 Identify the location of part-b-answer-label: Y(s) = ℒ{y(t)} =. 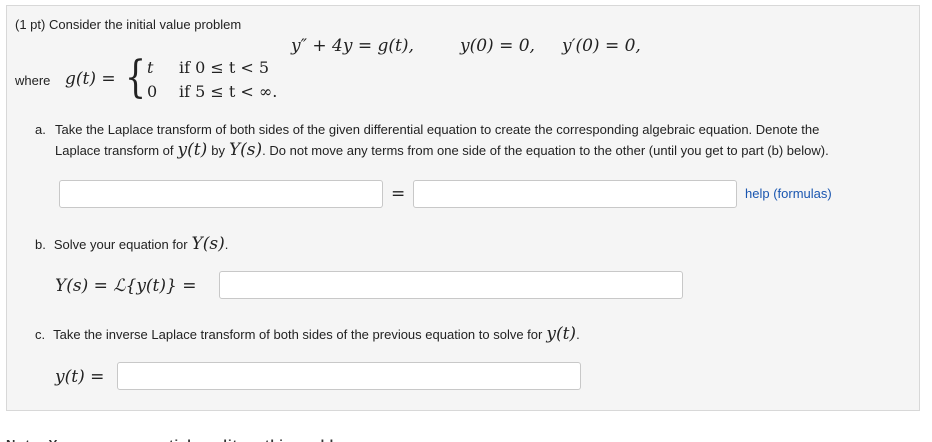
(126, 286).